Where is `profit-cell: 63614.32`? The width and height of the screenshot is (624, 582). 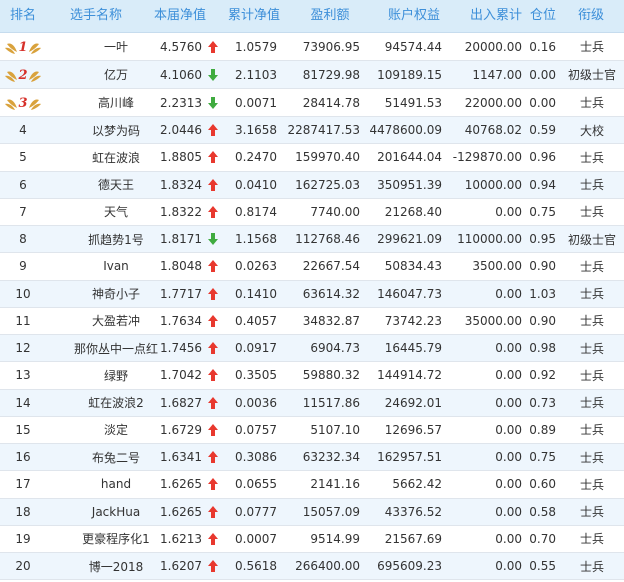
profit-cell: 63614.32 is located at coordinates (331, 293).